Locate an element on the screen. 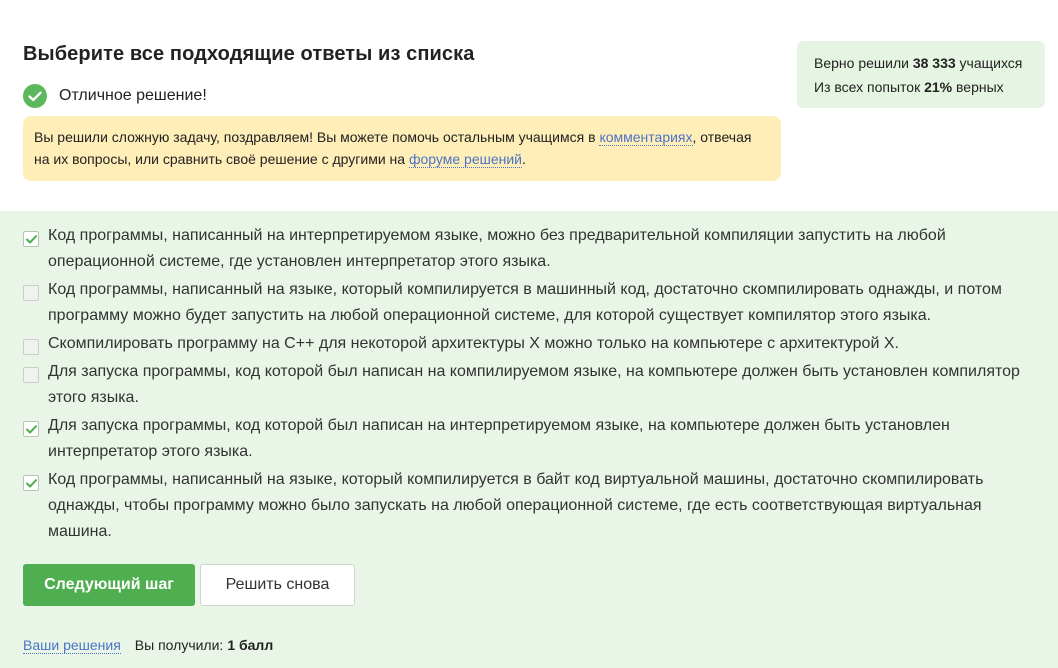  success-status: Отличное решение! is located at coordinates (115, 96).